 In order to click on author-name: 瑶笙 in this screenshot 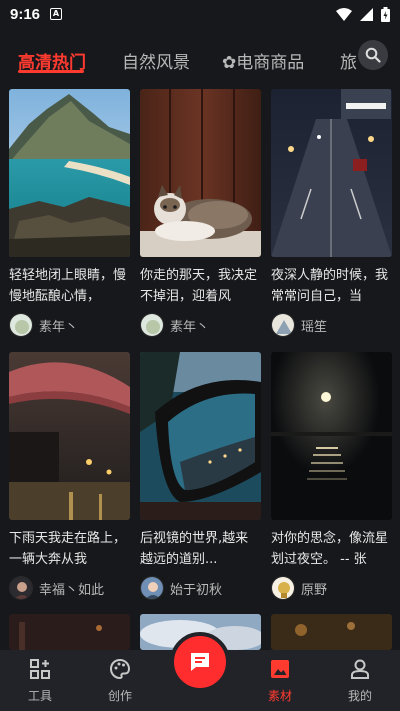, I will do `click(314, 327)`.